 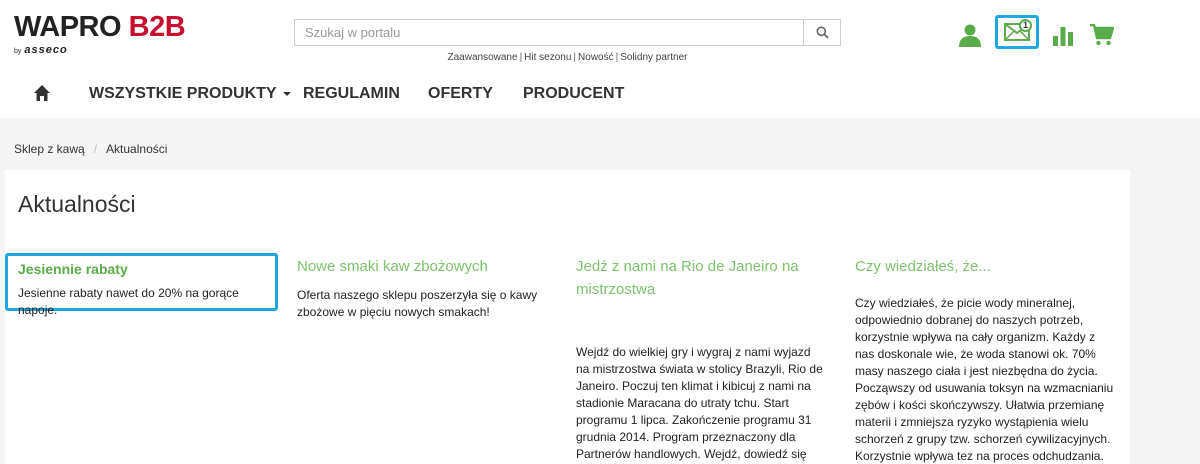 I want to click on messages-button: 1, so click(x=1017, y=32).